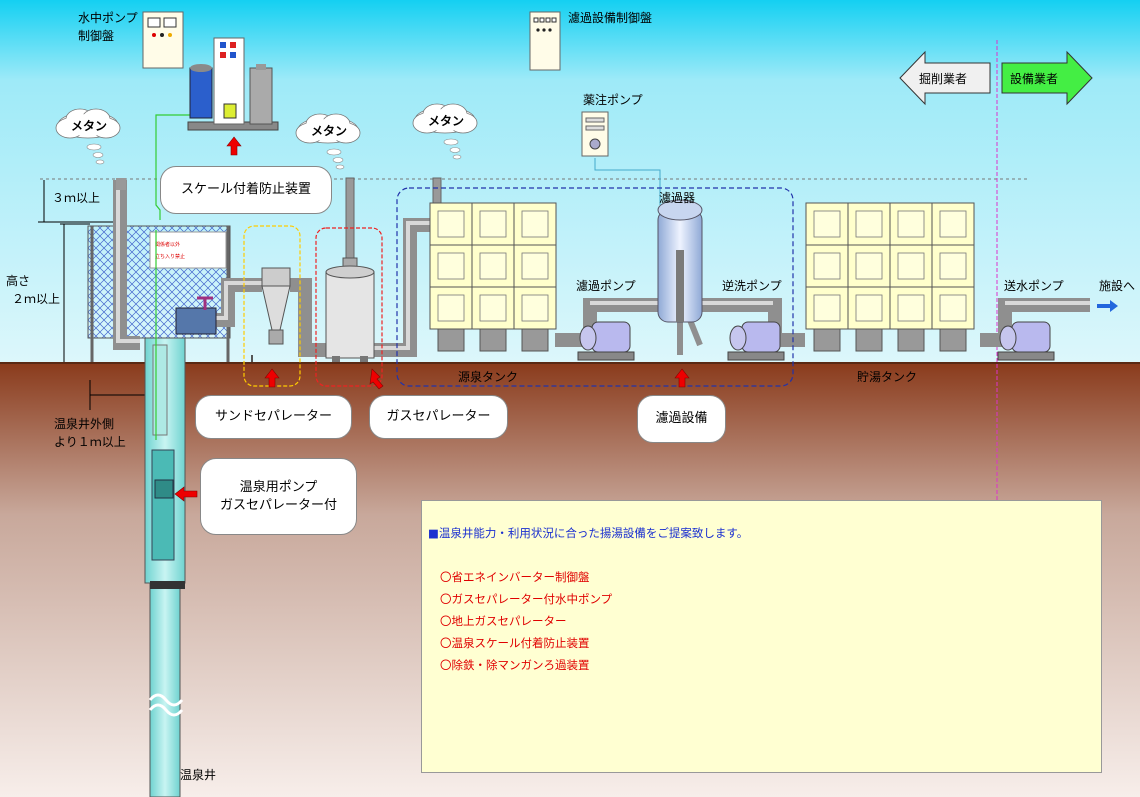  Describe the element at coordinates (890, 277) in the screenshot. I see `storage-tank` at that location.